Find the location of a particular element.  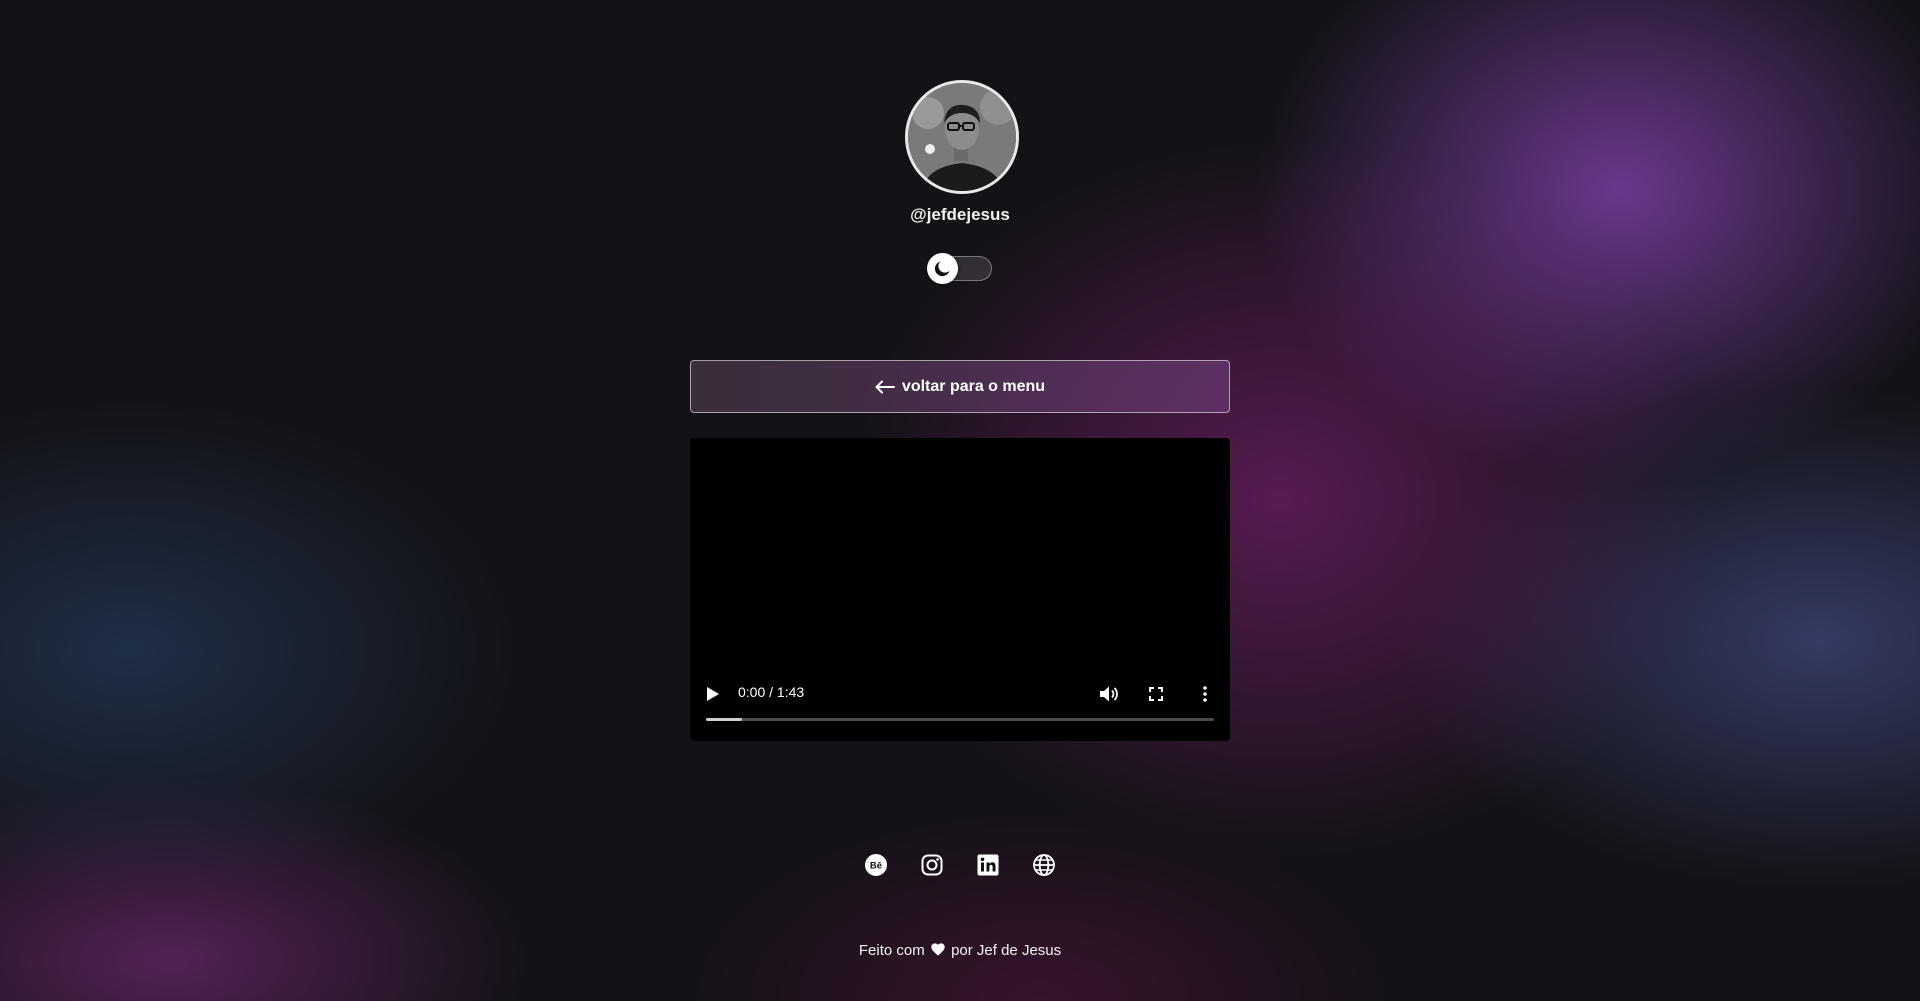

moon-icon is located at coordinates (942, 269).